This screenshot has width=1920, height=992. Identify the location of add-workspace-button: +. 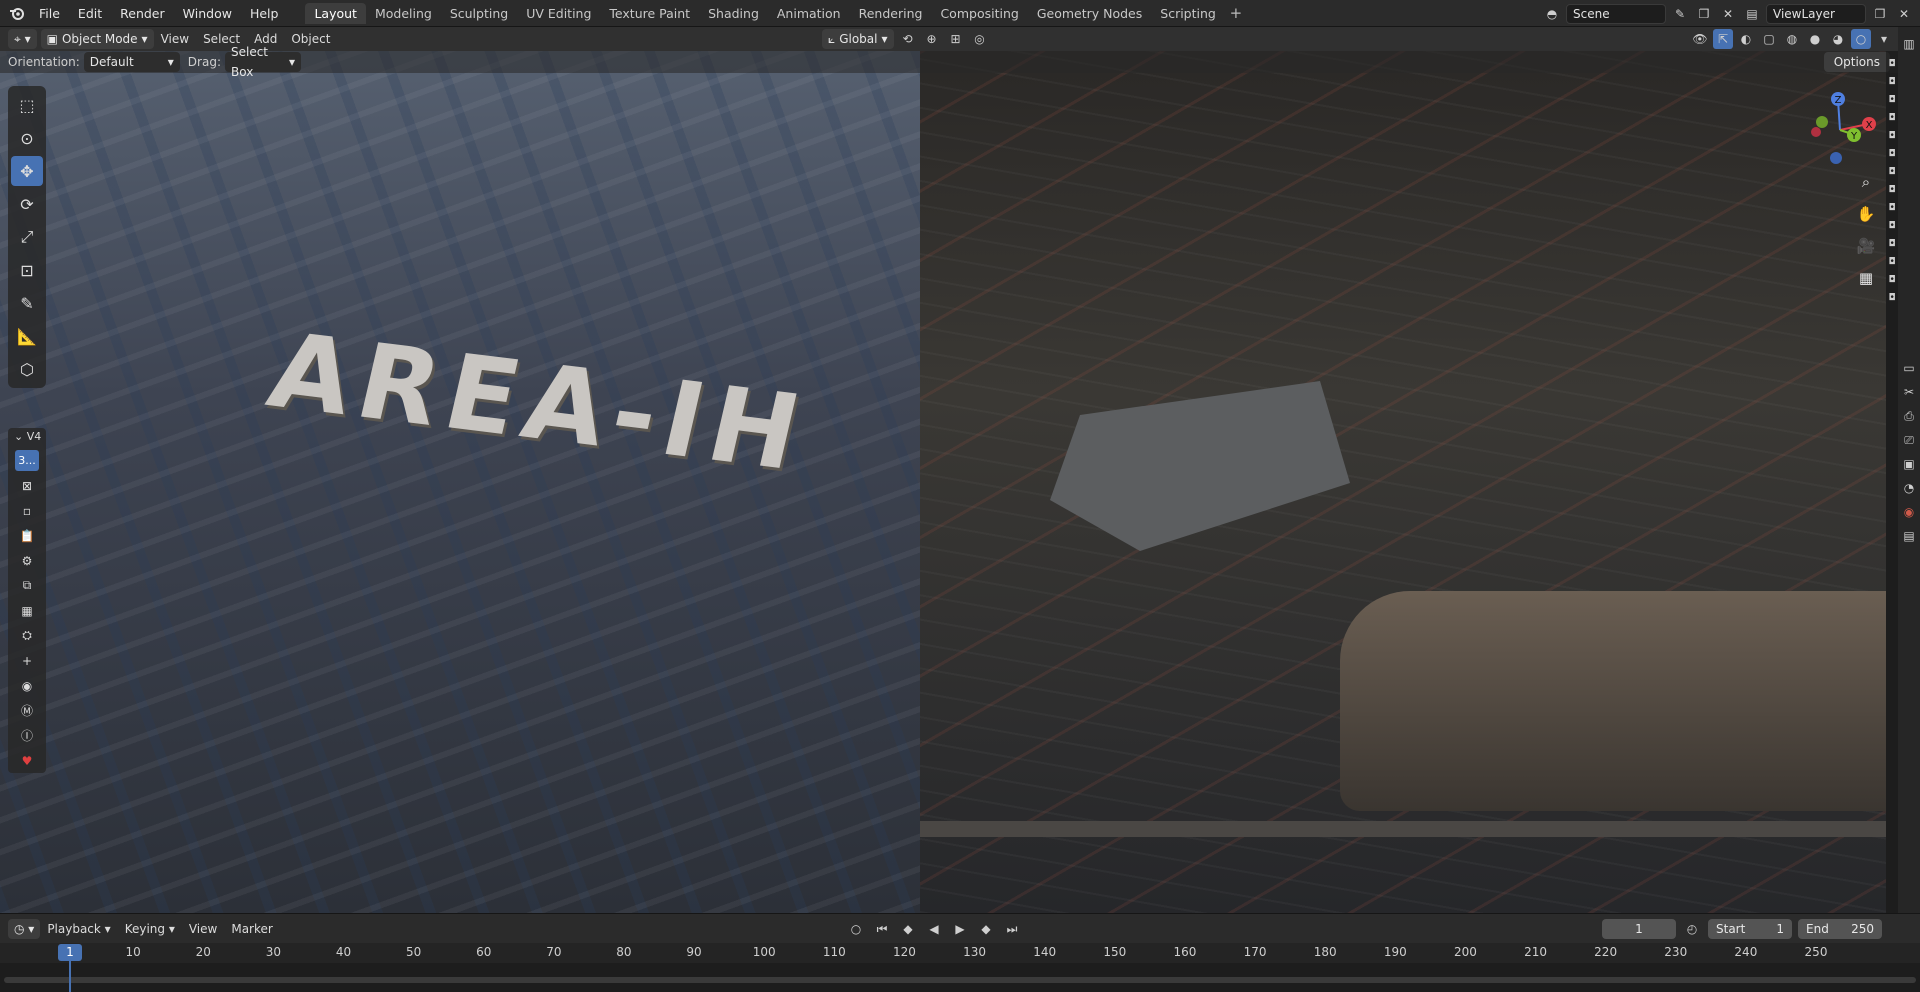
(1236, 13).